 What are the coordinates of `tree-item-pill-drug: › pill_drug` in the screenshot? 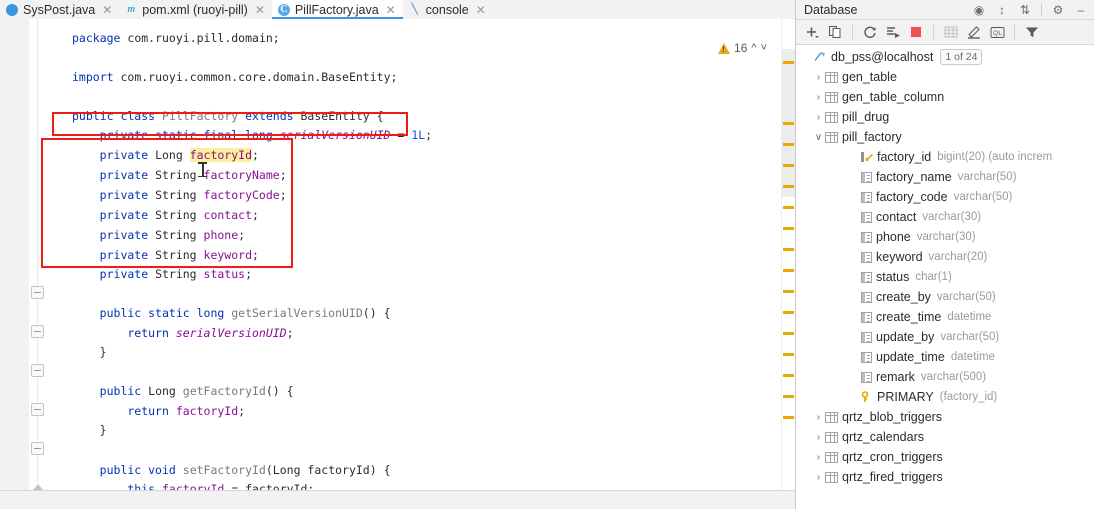 It's located at (945, 117).